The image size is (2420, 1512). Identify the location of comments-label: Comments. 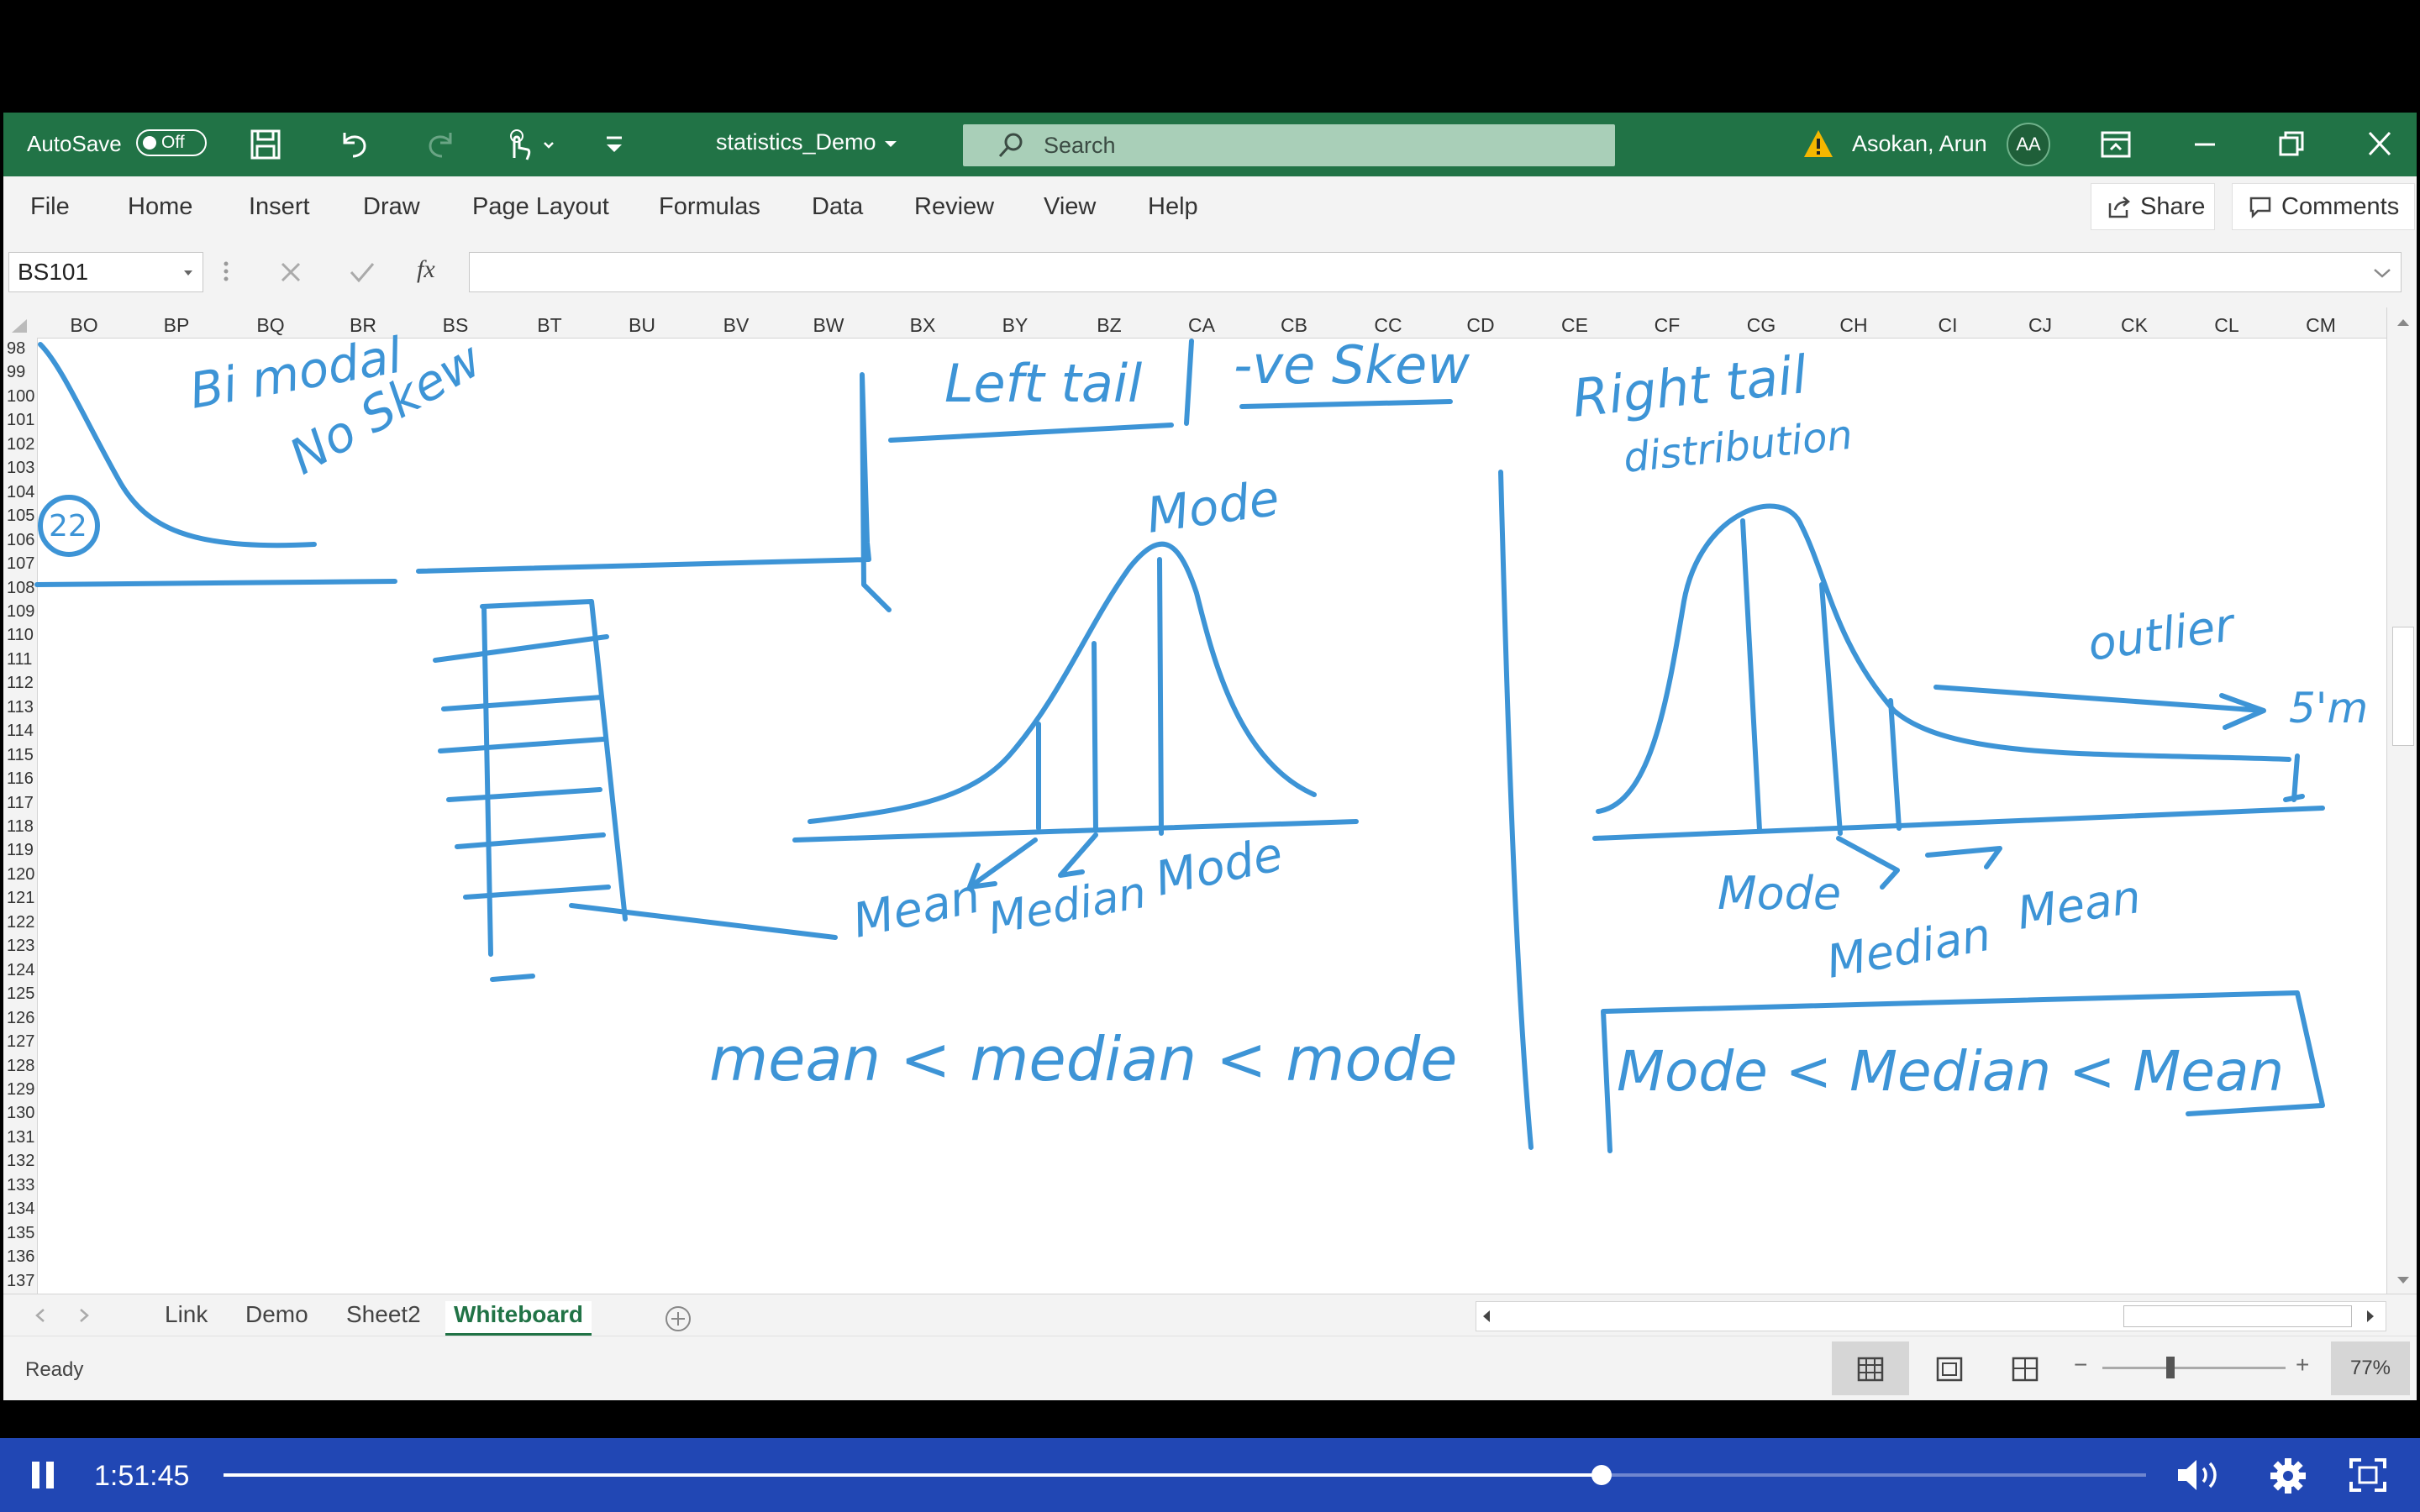
(2340, 206).